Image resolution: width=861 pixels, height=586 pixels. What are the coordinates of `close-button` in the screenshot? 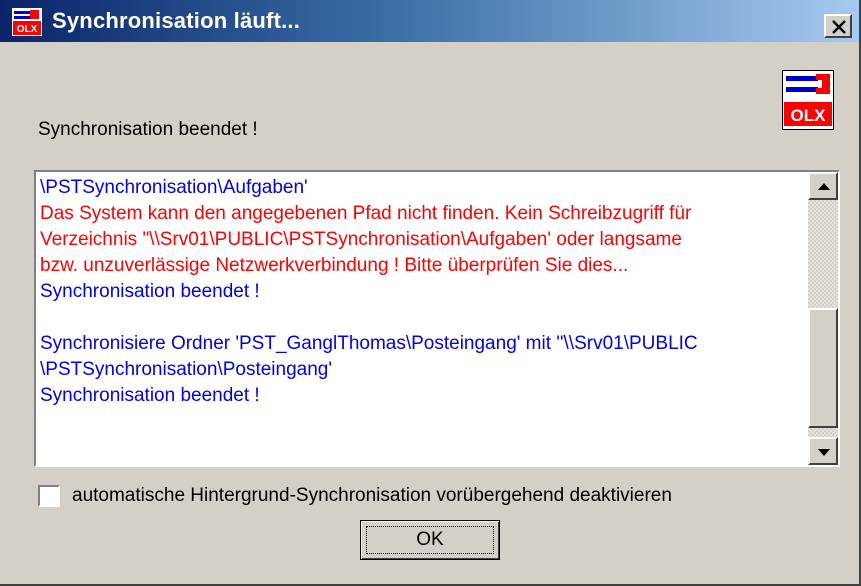 It's located at (838, 26).